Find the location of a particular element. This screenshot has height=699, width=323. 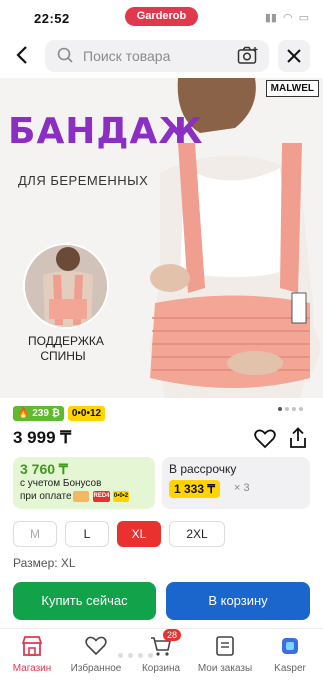

size-selector: M L XL 2XL is located at coordinates (119, 534).